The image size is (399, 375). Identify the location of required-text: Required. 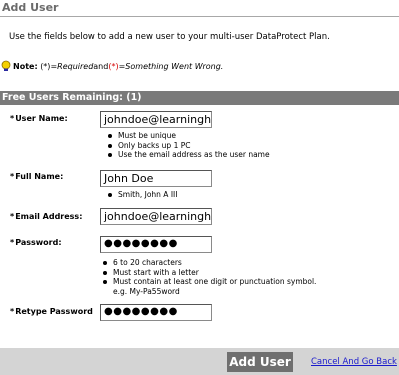
(75, 66).